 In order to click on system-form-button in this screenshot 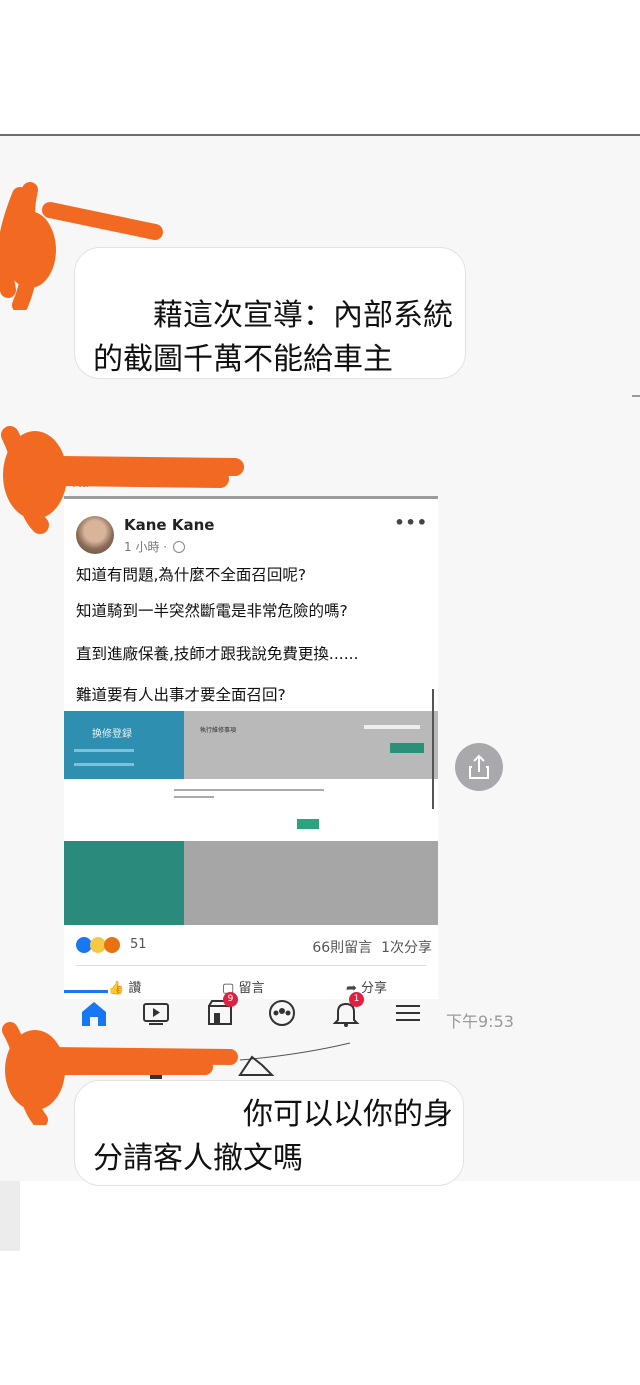, I will do `click(407, 748)`.